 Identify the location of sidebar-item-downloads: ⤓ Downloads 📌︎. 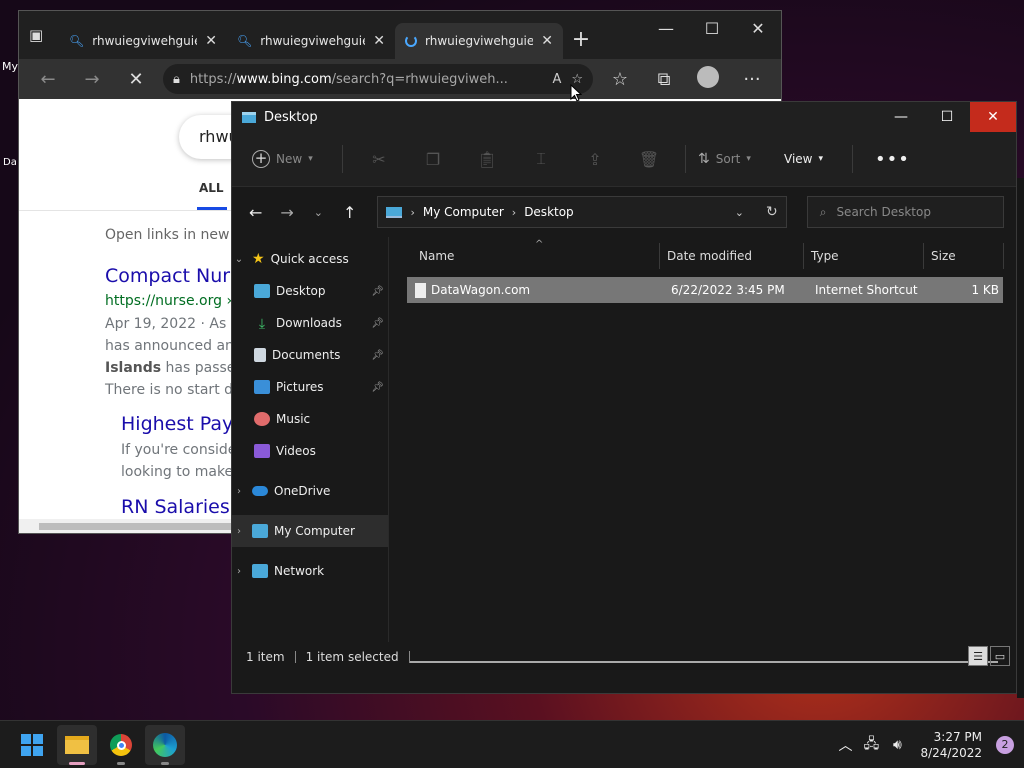
(310, 323).